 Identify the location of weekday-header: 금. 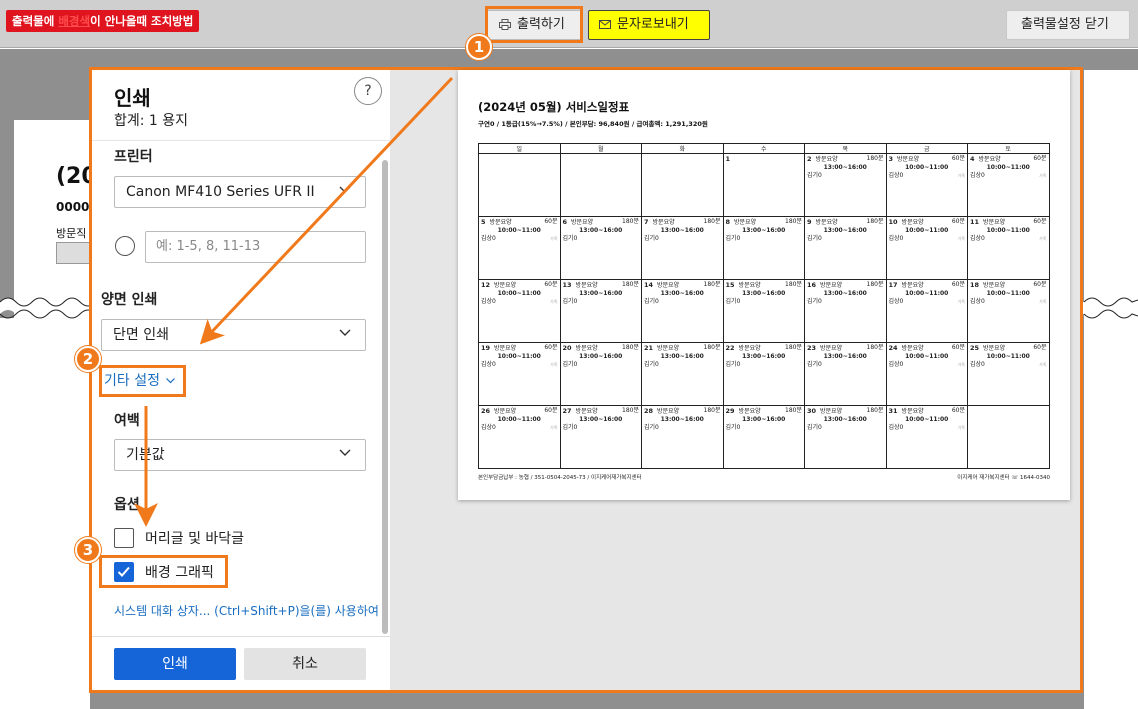
(926, 148).